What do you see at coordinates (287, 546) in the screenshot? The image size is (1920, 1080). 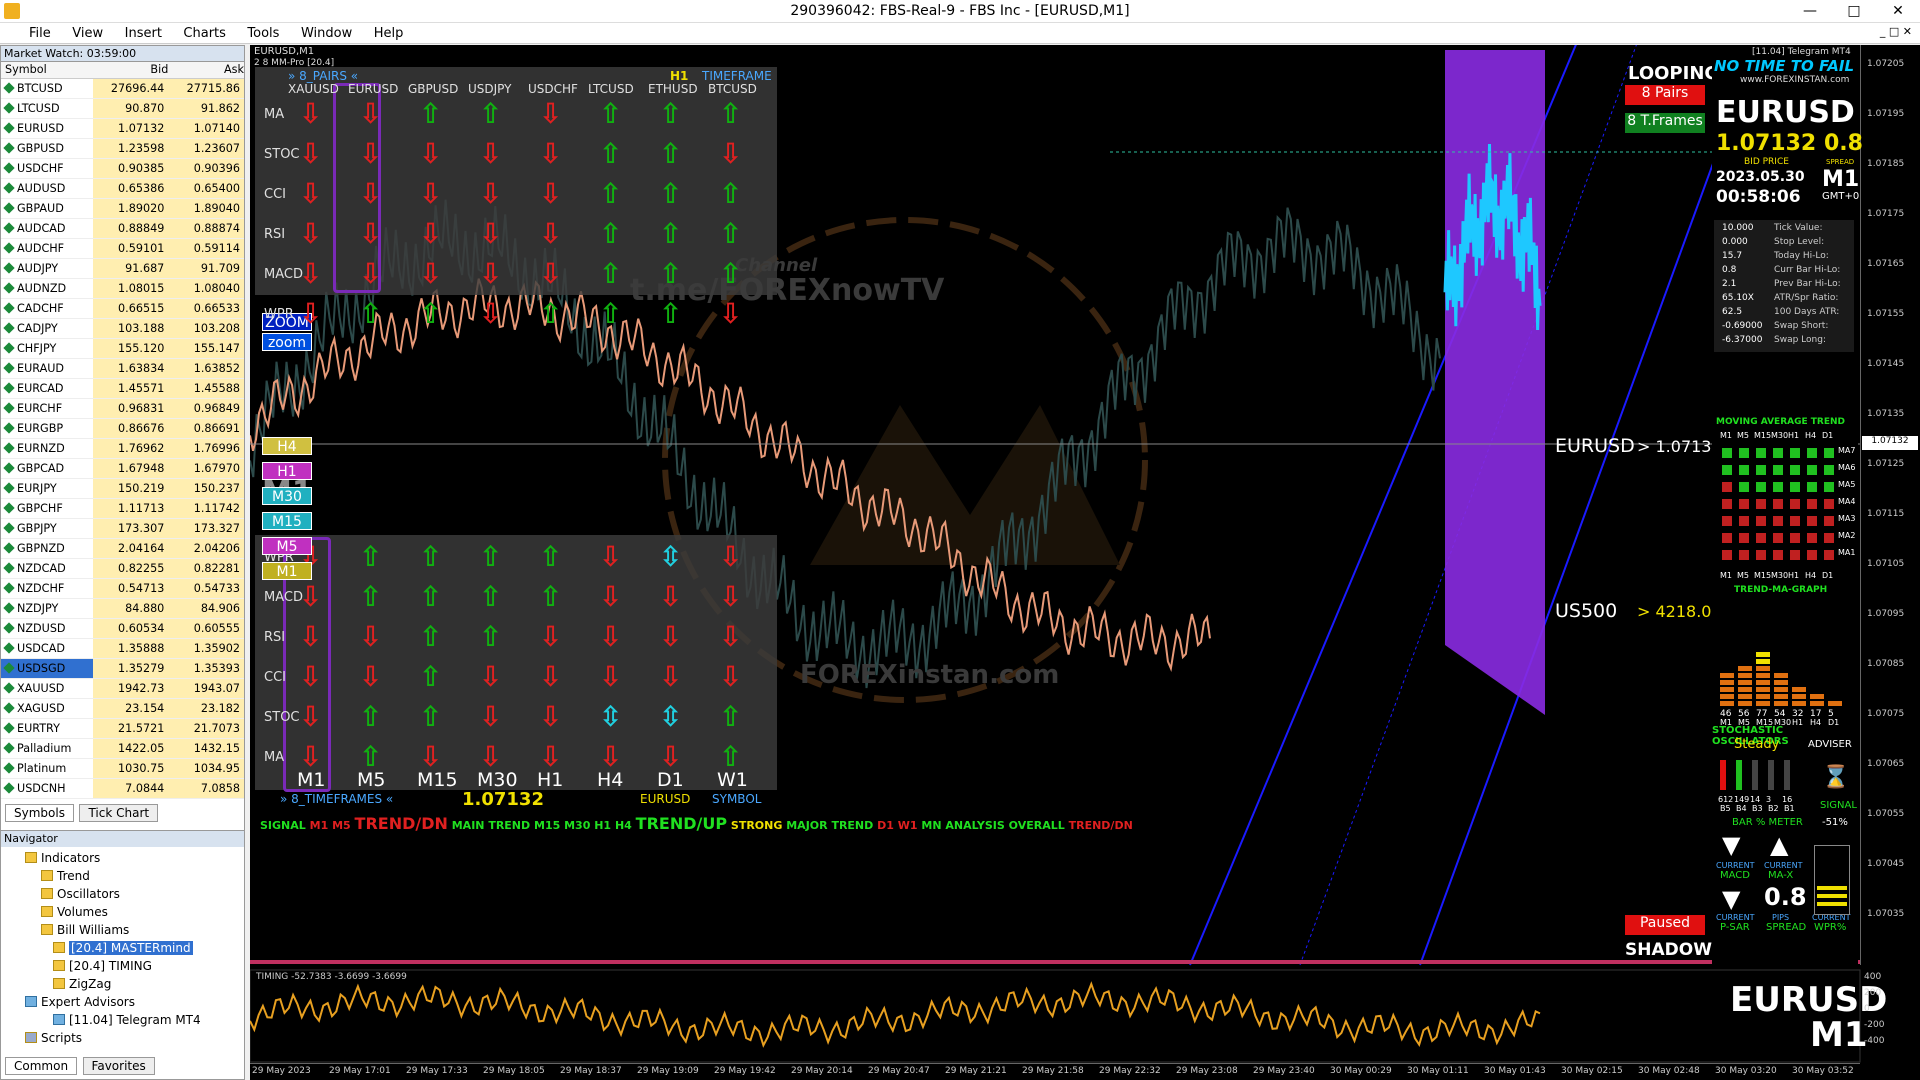 I see `timeframe-button: M5` at bounding box center [287, 546].